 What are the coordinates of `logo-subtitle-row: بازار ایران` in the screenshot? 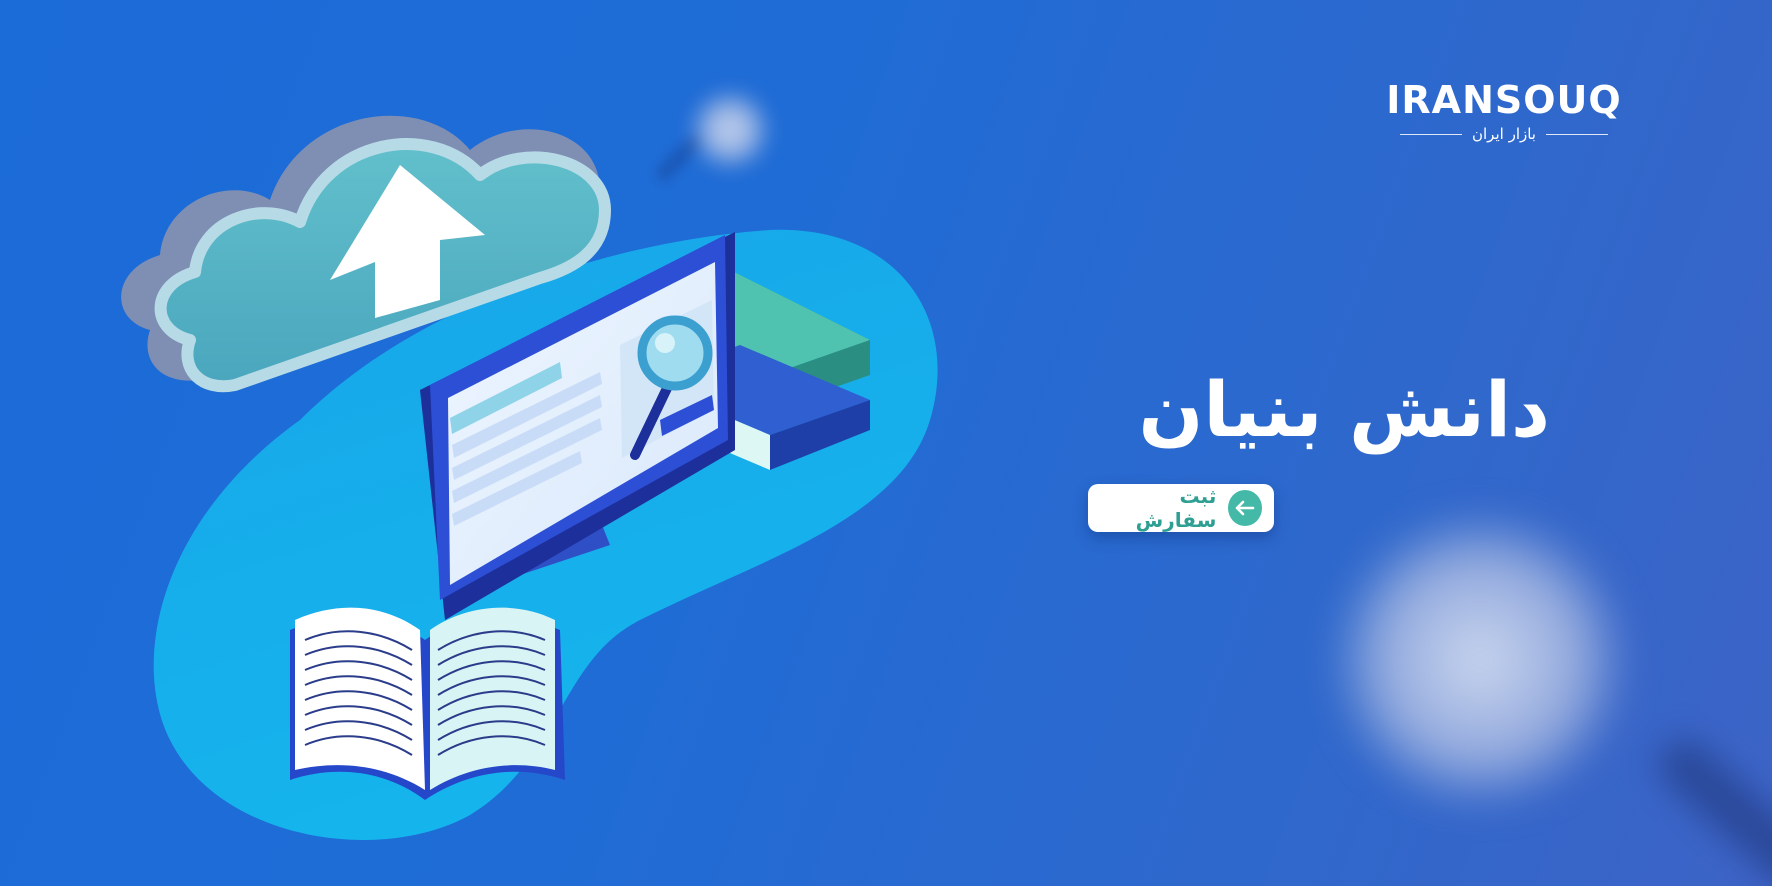 It's located at (1504, 134).